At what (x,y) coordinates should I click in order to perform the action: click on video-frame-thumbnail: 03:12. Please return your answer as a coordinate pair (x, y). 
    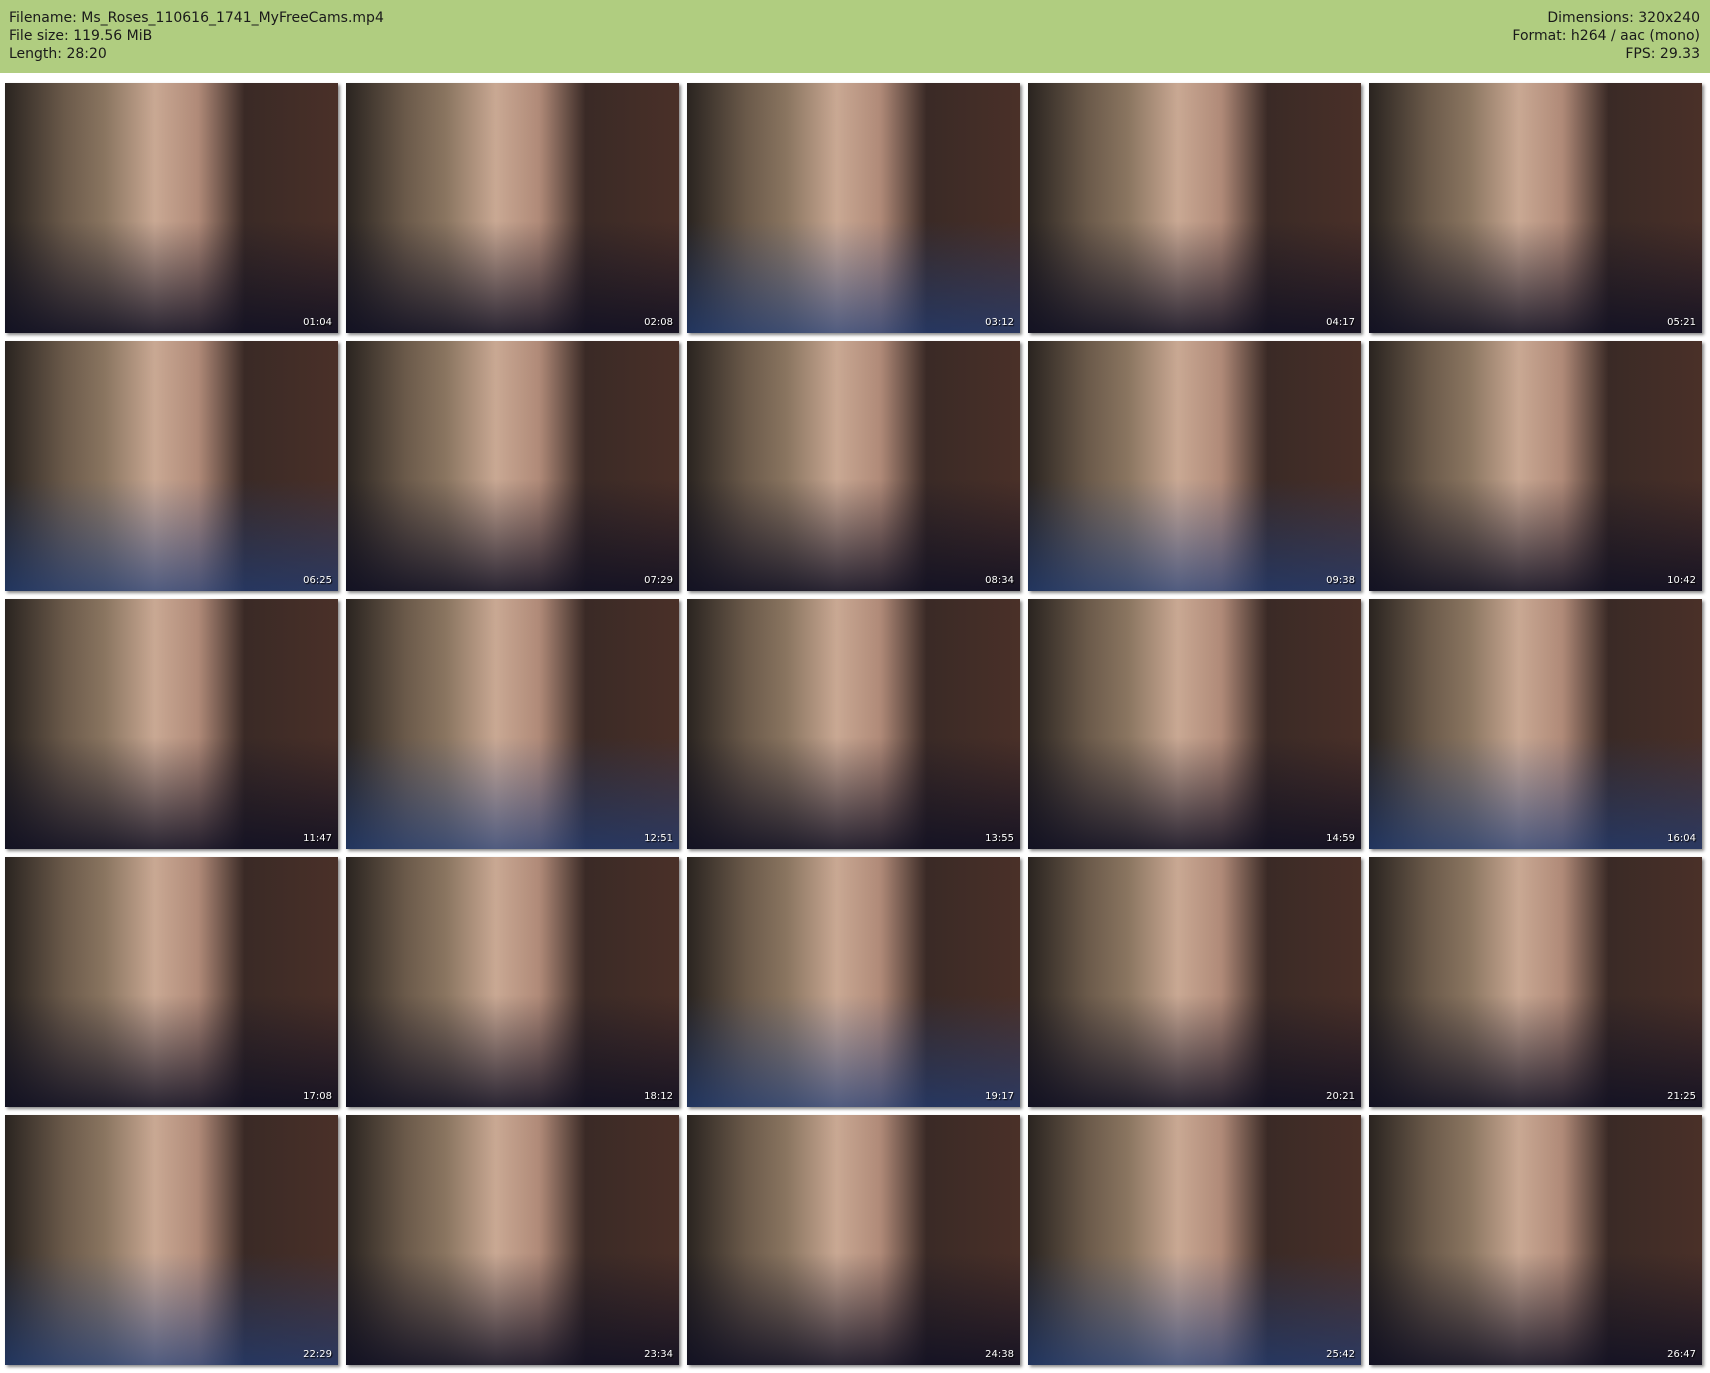
    Looking at the image, I should click on (853, 208).